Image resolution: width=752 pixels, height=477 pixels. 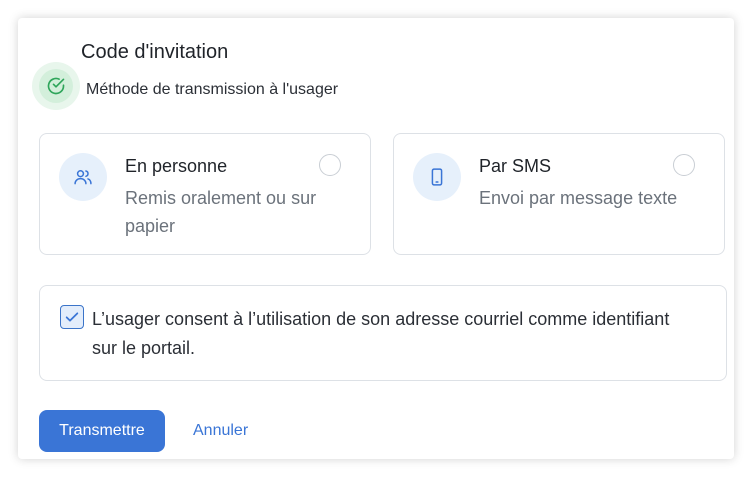 What do you see at coordinates (221, 212) in the screenshot?
I see `option-description: Remis oralement ou sur papier` at bounding box center [221, 212].